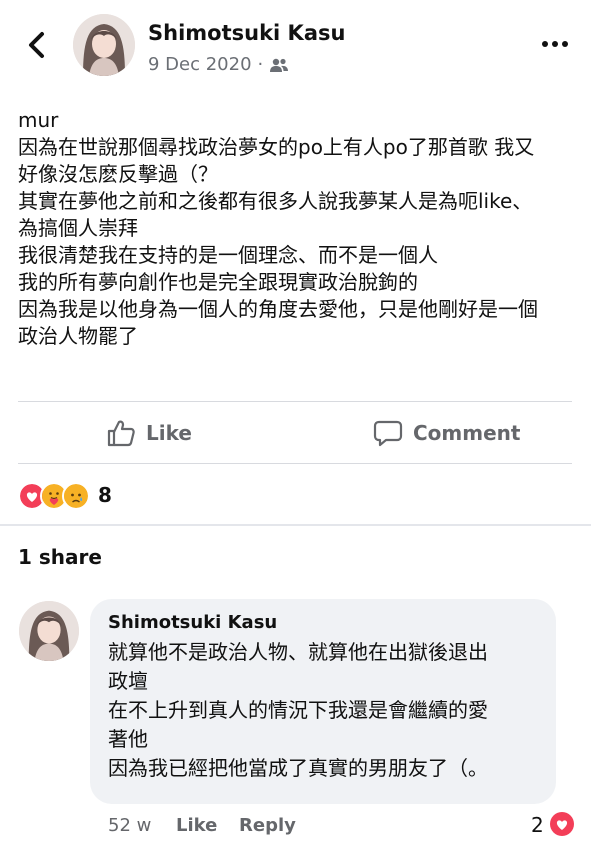  What do you see at coordinates (200, 64) in the screenshot?
I see `post-date: 9 Dec 2020` at bounding box center [200, 64].